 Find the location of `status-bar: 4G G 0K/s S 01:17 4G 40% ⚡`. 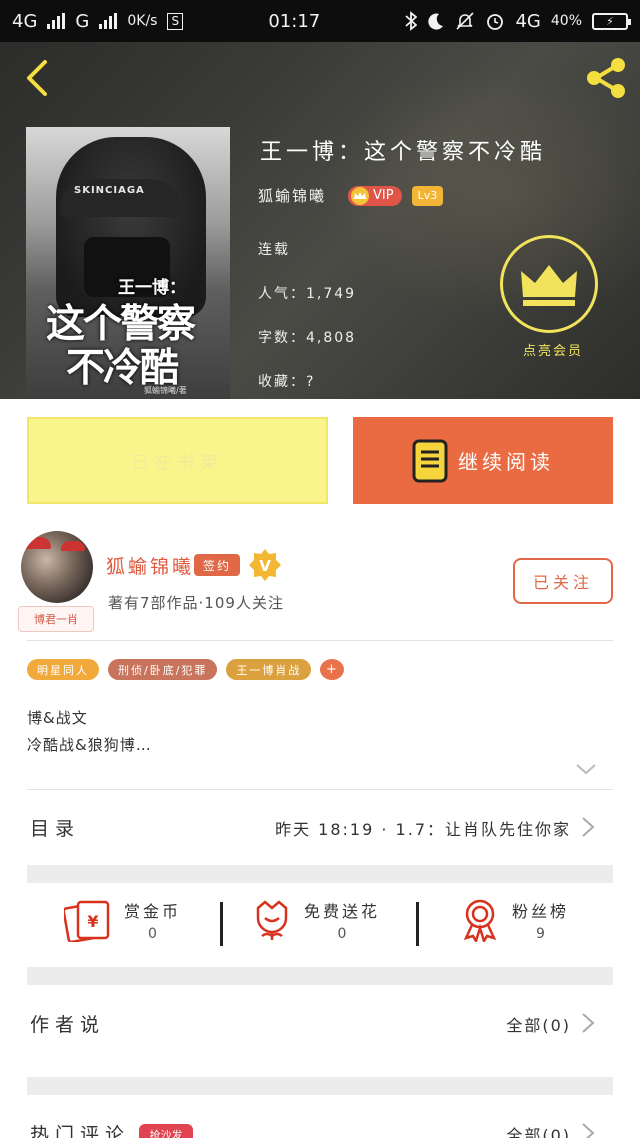

status-bar: 4G G 0K/s S 01:17 4G 40% ⚡ is located at coordinates (320, 21).